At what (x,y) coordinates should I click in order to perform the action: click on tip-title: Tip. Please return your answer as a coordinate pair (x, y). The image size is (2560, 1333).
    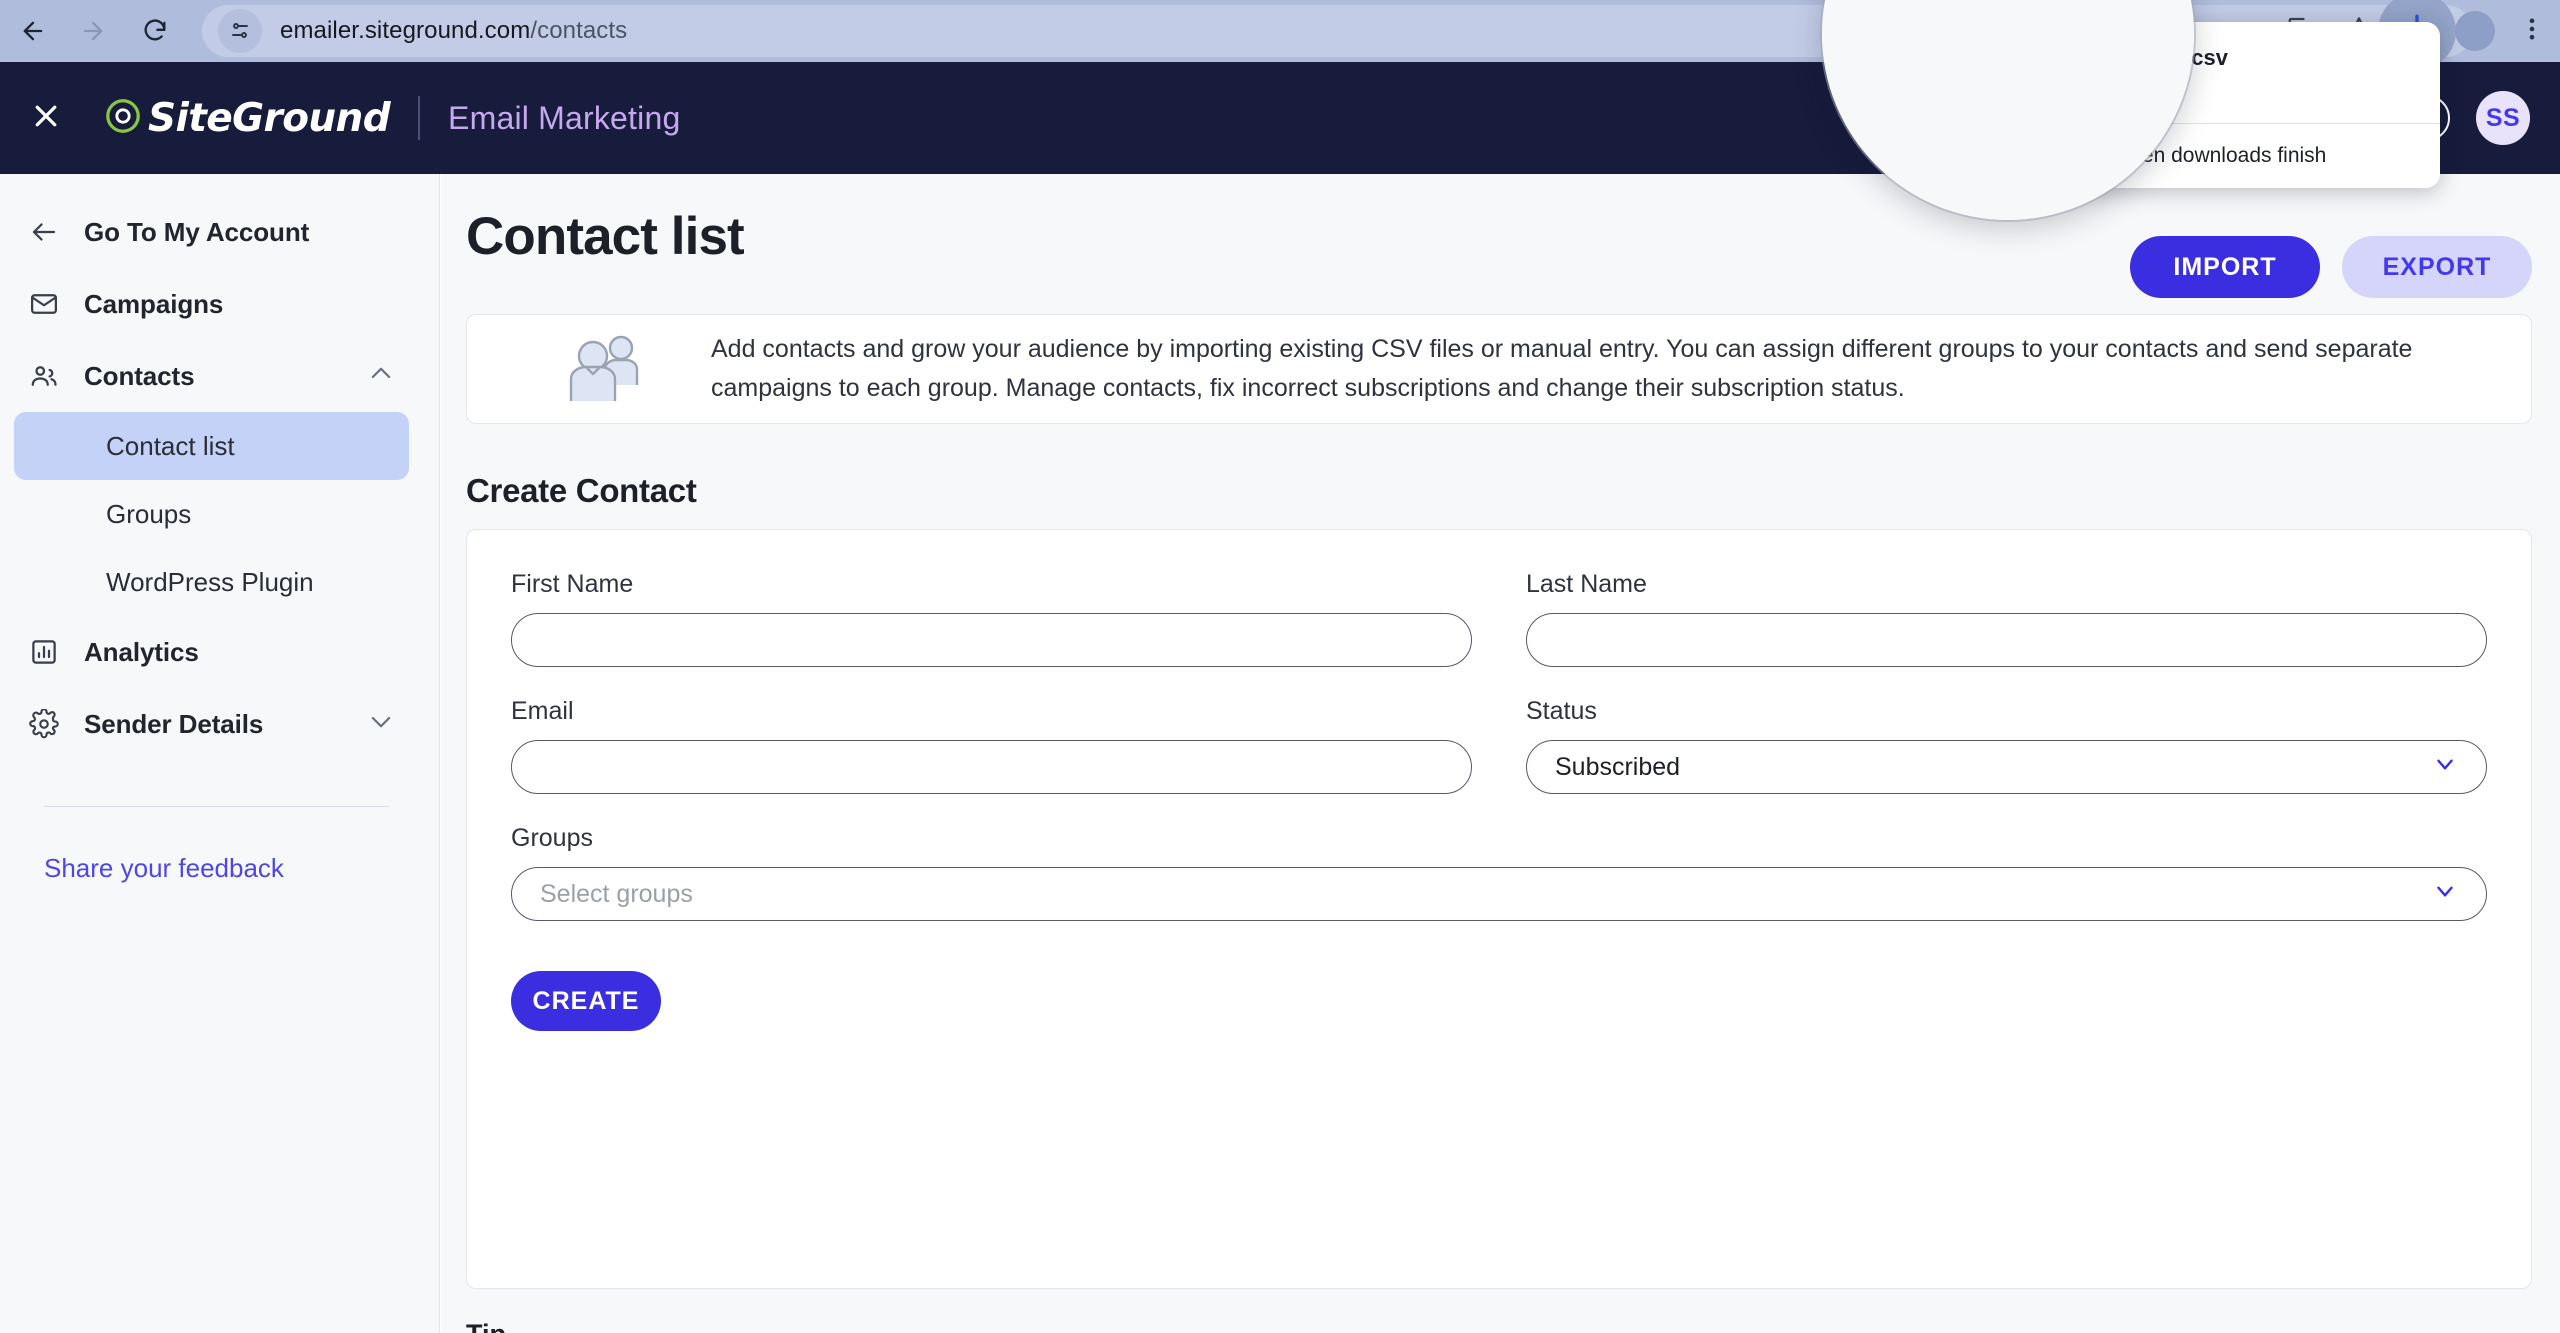
    Looking at the image, I should click on (1499, 1326).